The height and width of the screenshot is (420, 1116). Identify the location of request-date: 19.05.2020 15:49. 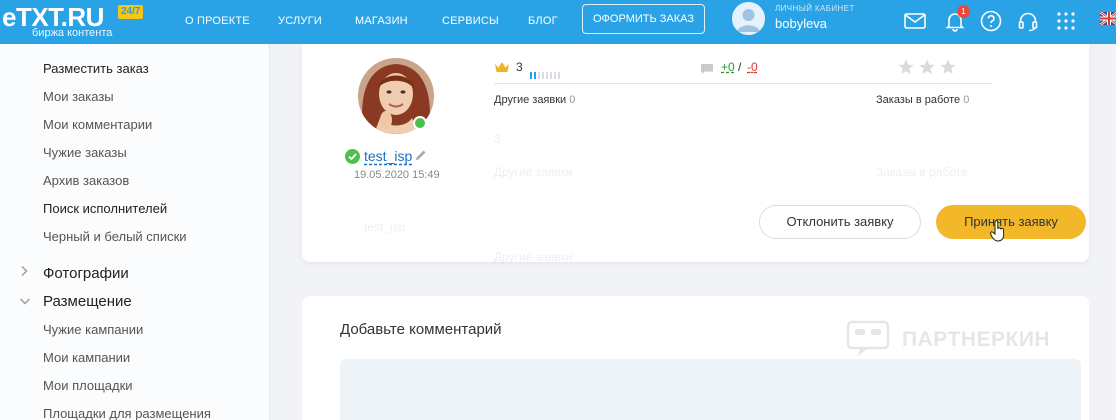
(397, 175).